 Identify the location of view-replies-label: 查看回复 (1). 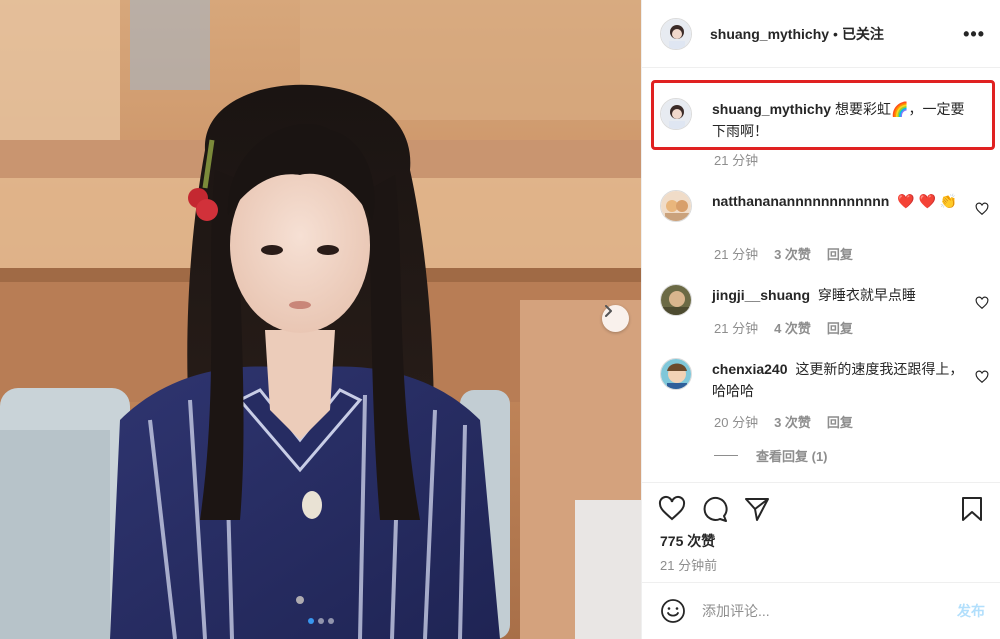
(792, 456).